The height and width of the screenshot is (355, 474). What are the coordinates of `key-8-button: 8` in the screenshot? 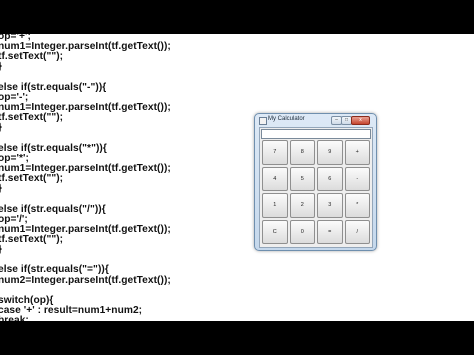 It's located at (302, 152).